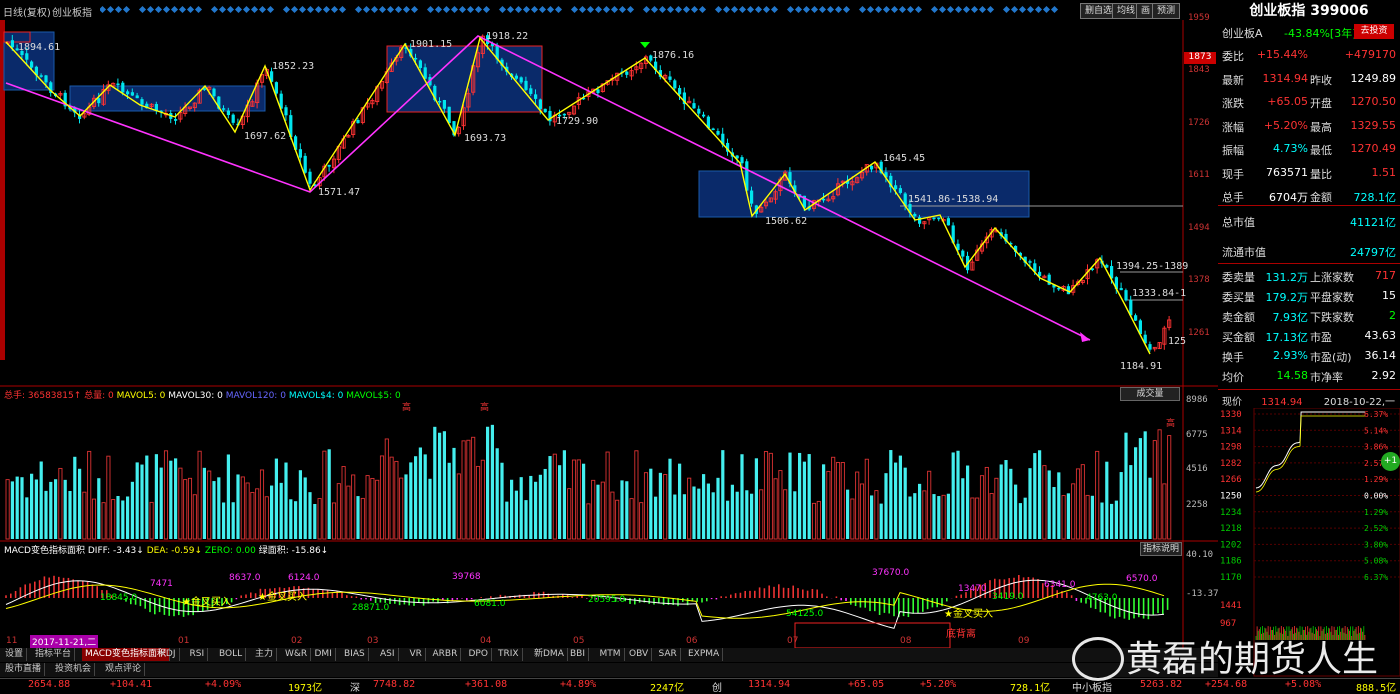 This screenshot has height=694, width=1400. What do you see at coordinates (15, 654) in the screenshot?
I see `indicator-tab-0: 设置` at bounding box center [15, 654].